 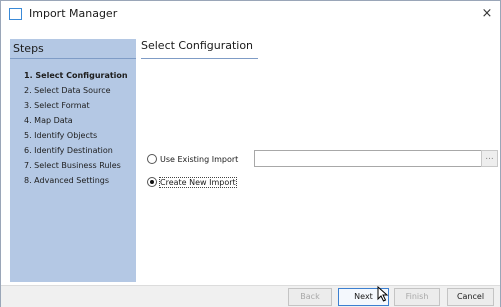 What do you see at coordinates (68, 150) in the screenshot?
I see `step-identify-destination: 6. Identify Destination` at bounding box center [68, 150].